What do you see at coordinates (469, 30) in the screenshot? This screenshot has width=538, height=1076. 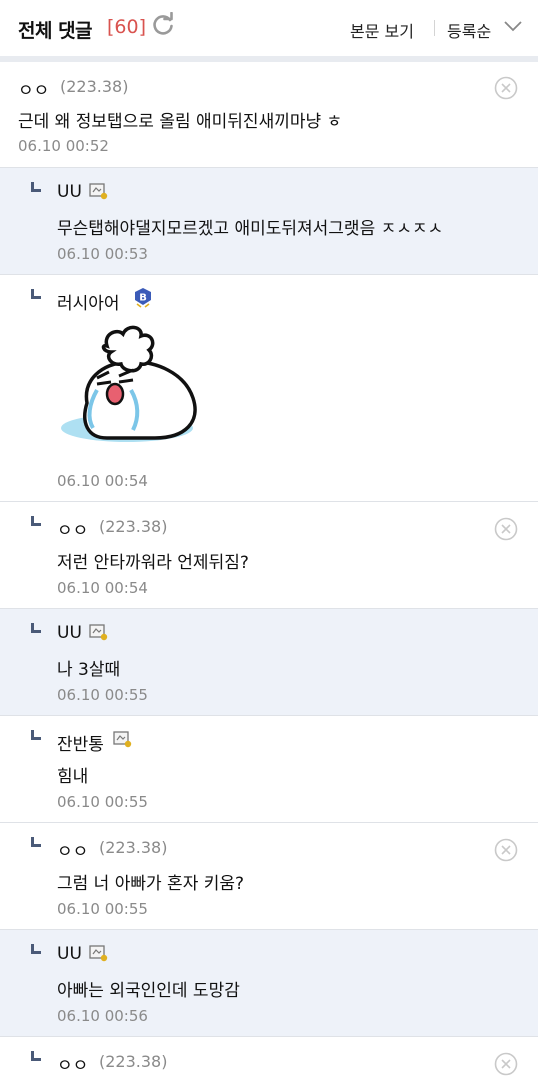 I see `sort-order-button: 등록순` at bounding box center [469, 30].